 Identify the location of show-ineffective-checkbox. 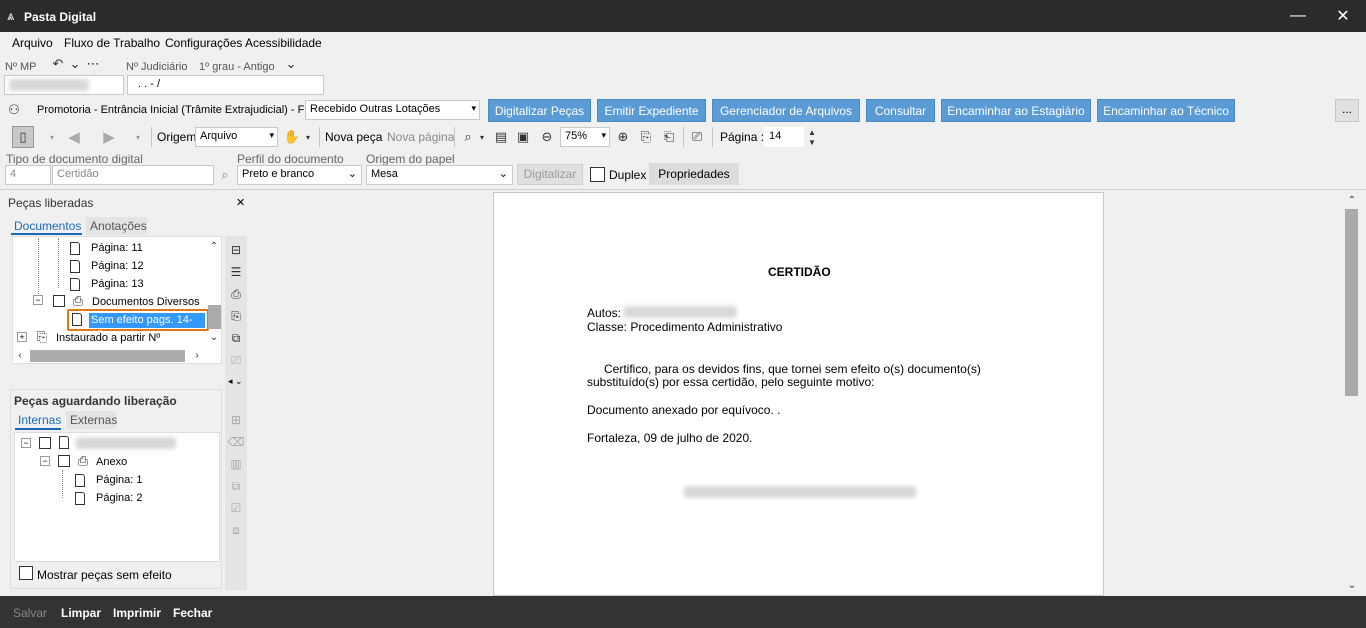
(26, 573).